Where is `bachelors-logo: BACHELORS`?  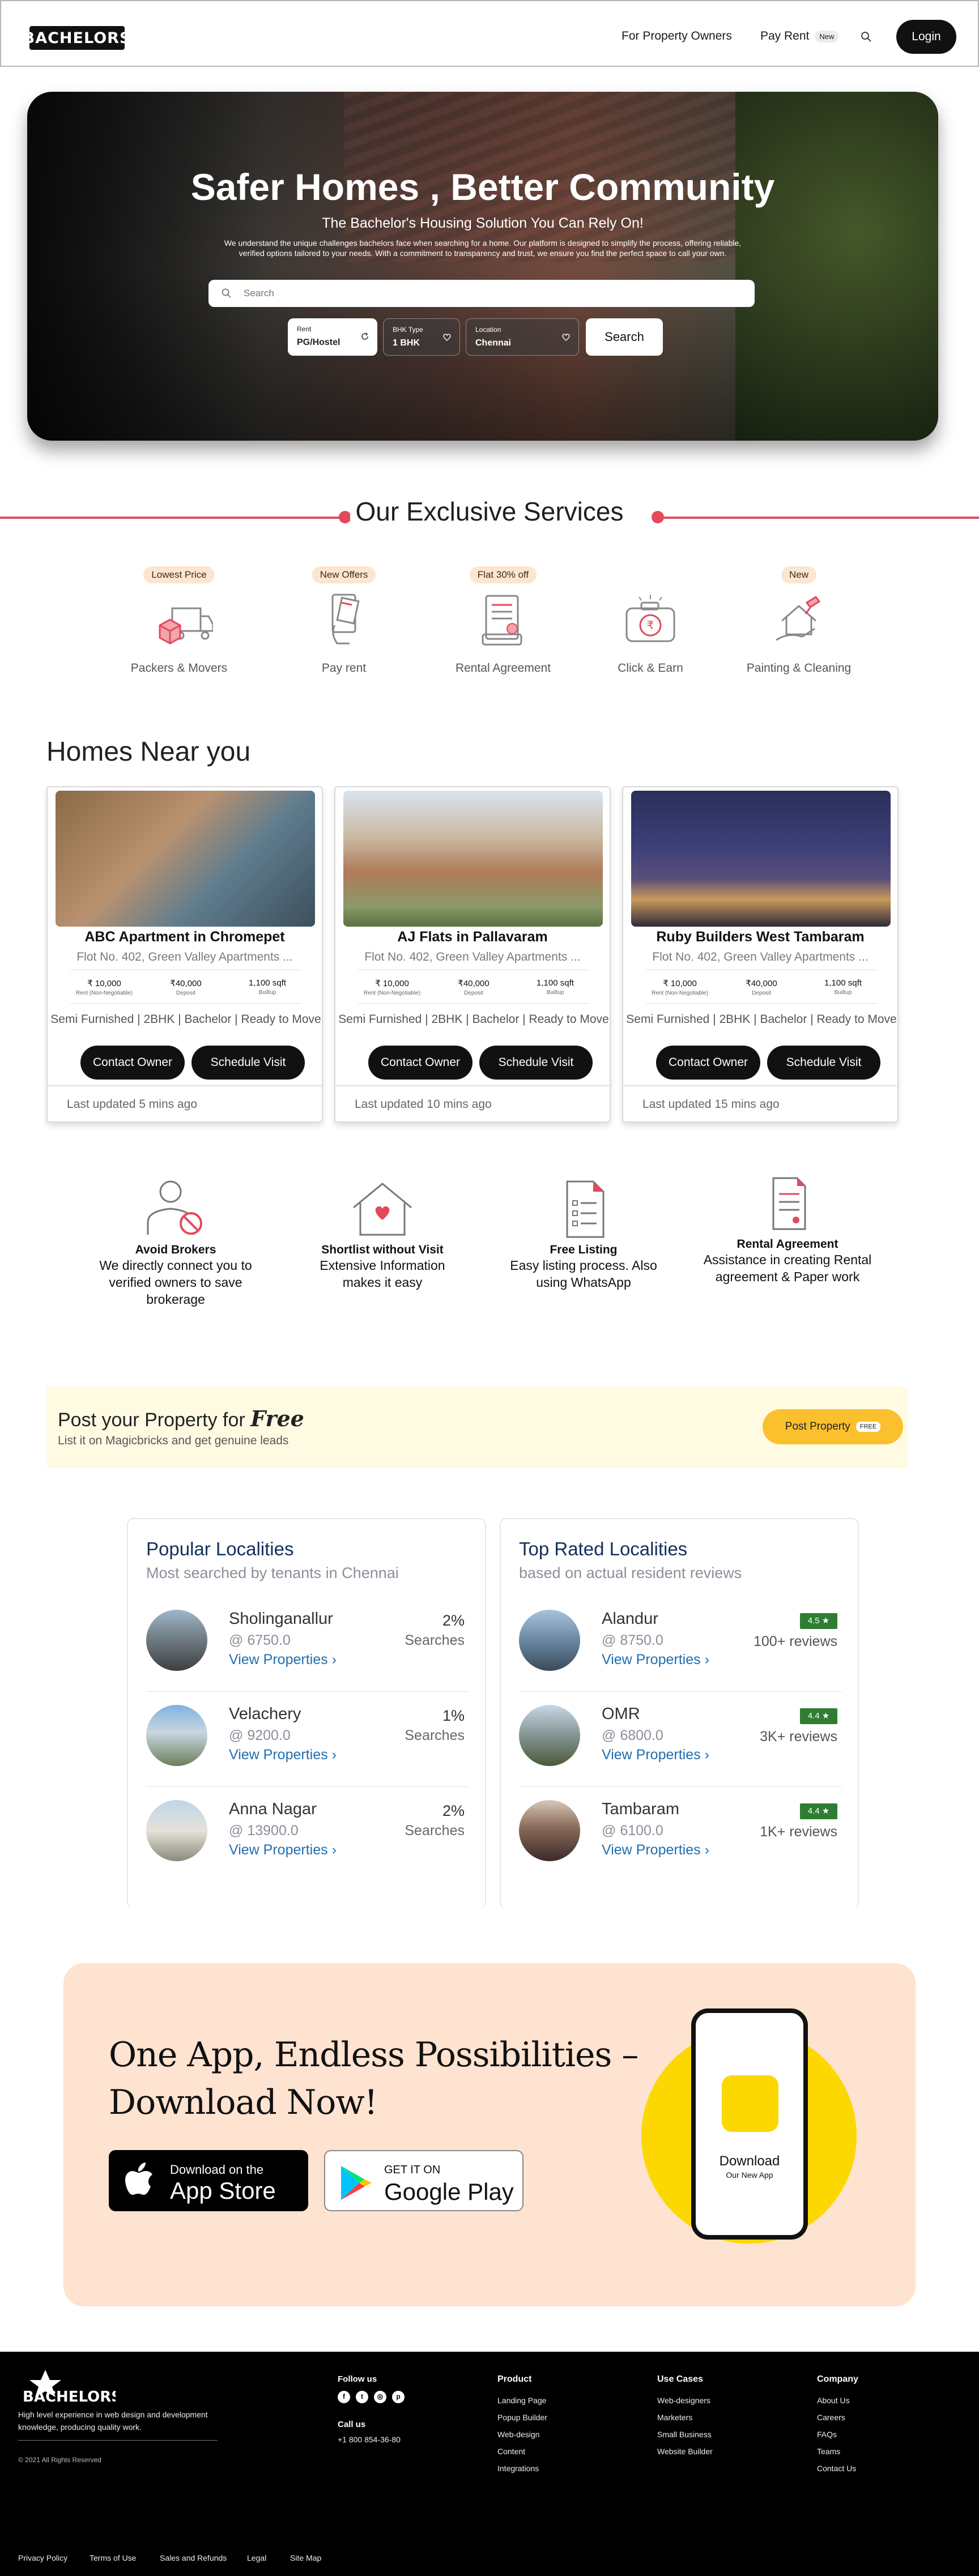 bachelors-logo: BACHELORS is located at coordinates (76, 38).